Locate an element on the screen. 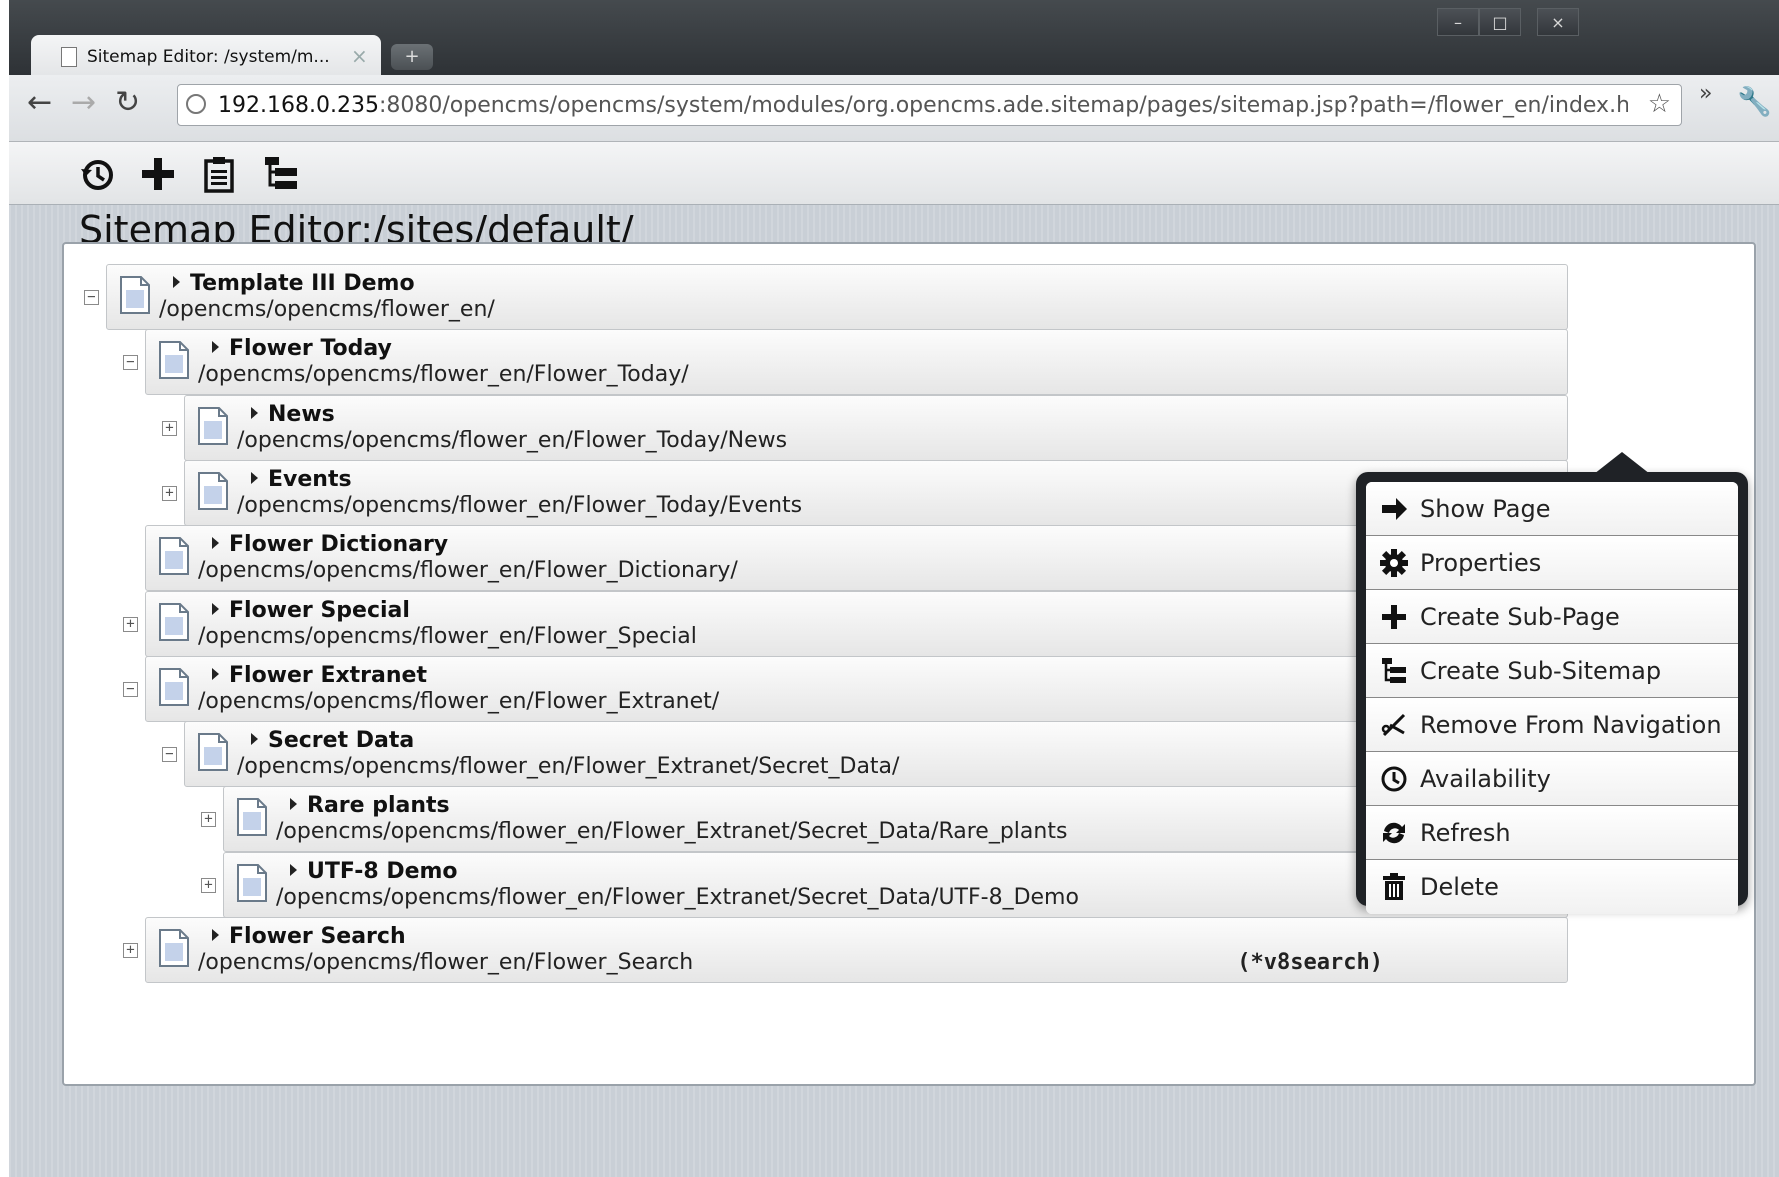 This screenshot has height=1177, width=1779. menu-item-availability: Availability is located at coordinates (1552, 779).